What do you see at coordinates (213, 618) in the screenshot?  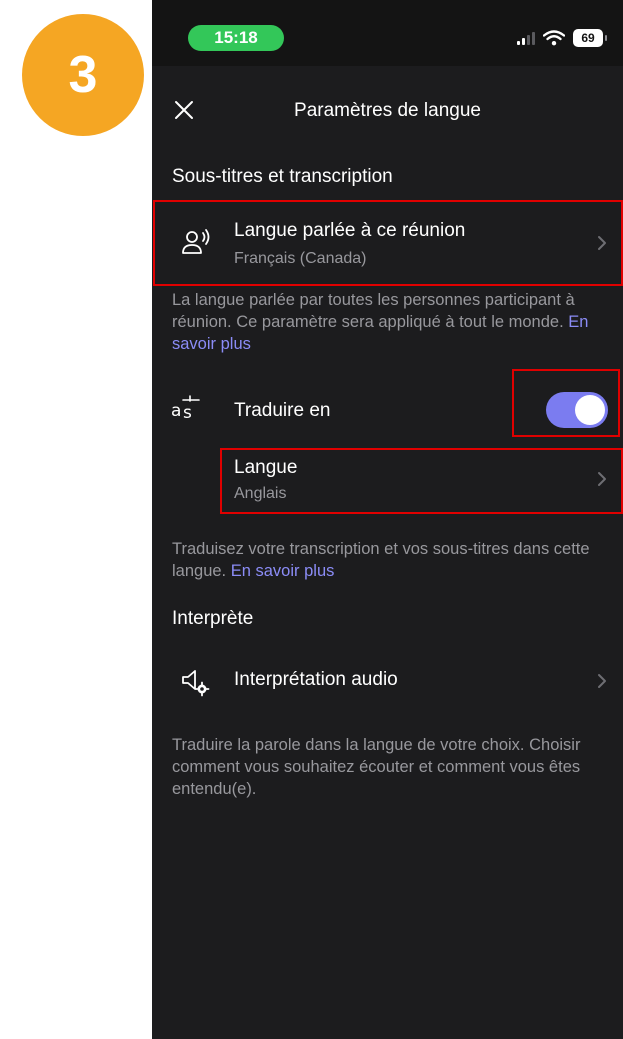 I see `section-title-interpreter: Interprète` at bounding box center [213, 618].